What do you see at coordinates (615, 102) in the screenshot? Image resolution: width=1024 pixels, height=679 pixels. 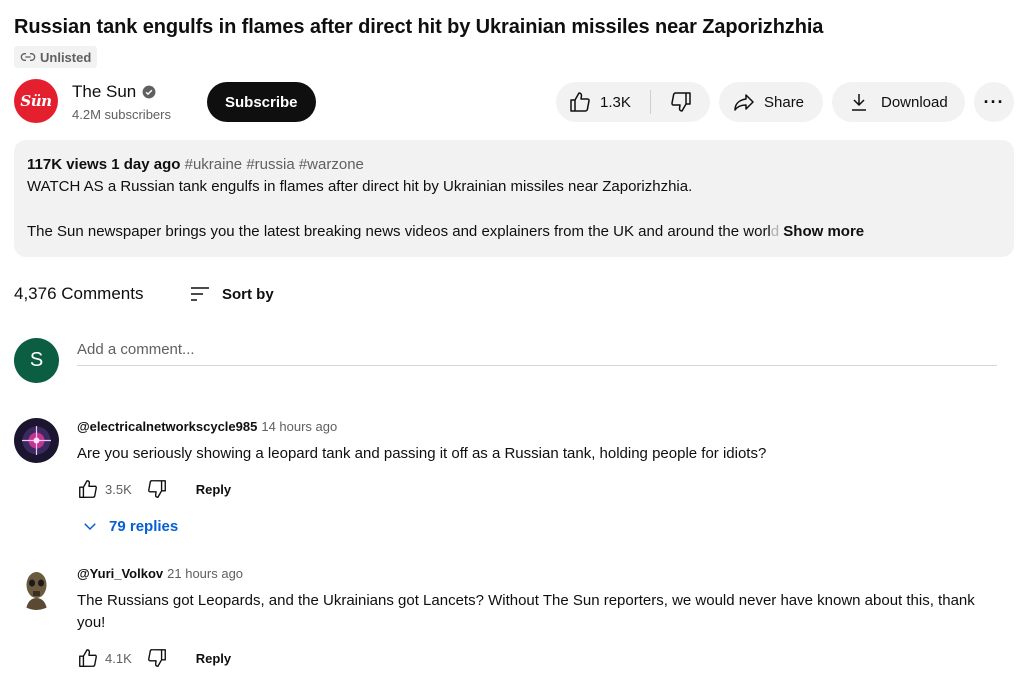 I see `like-count: 1.3K` at bounding box center [615, 102].